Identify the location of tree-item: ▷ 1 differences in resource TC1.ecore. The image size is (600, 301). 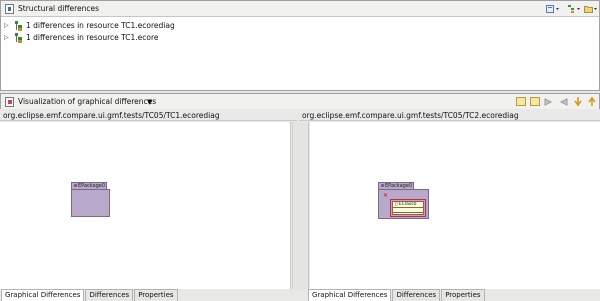
(81, 37).